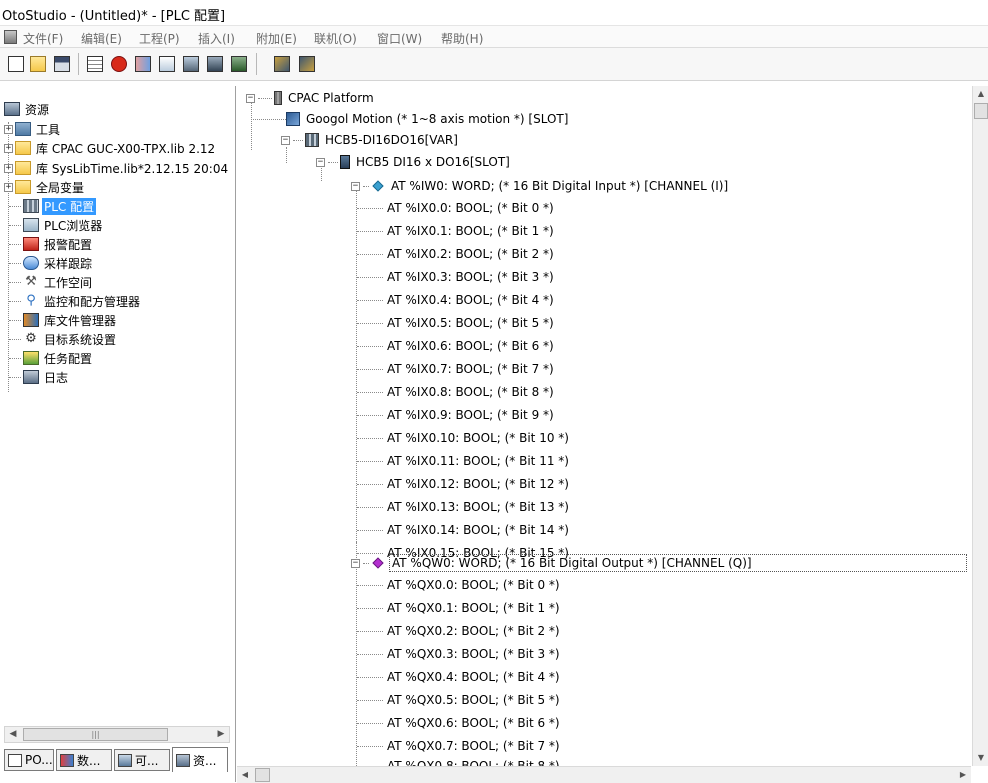 The image size is (988, 783). I want to click on config-a-icon, so click(282, 64).